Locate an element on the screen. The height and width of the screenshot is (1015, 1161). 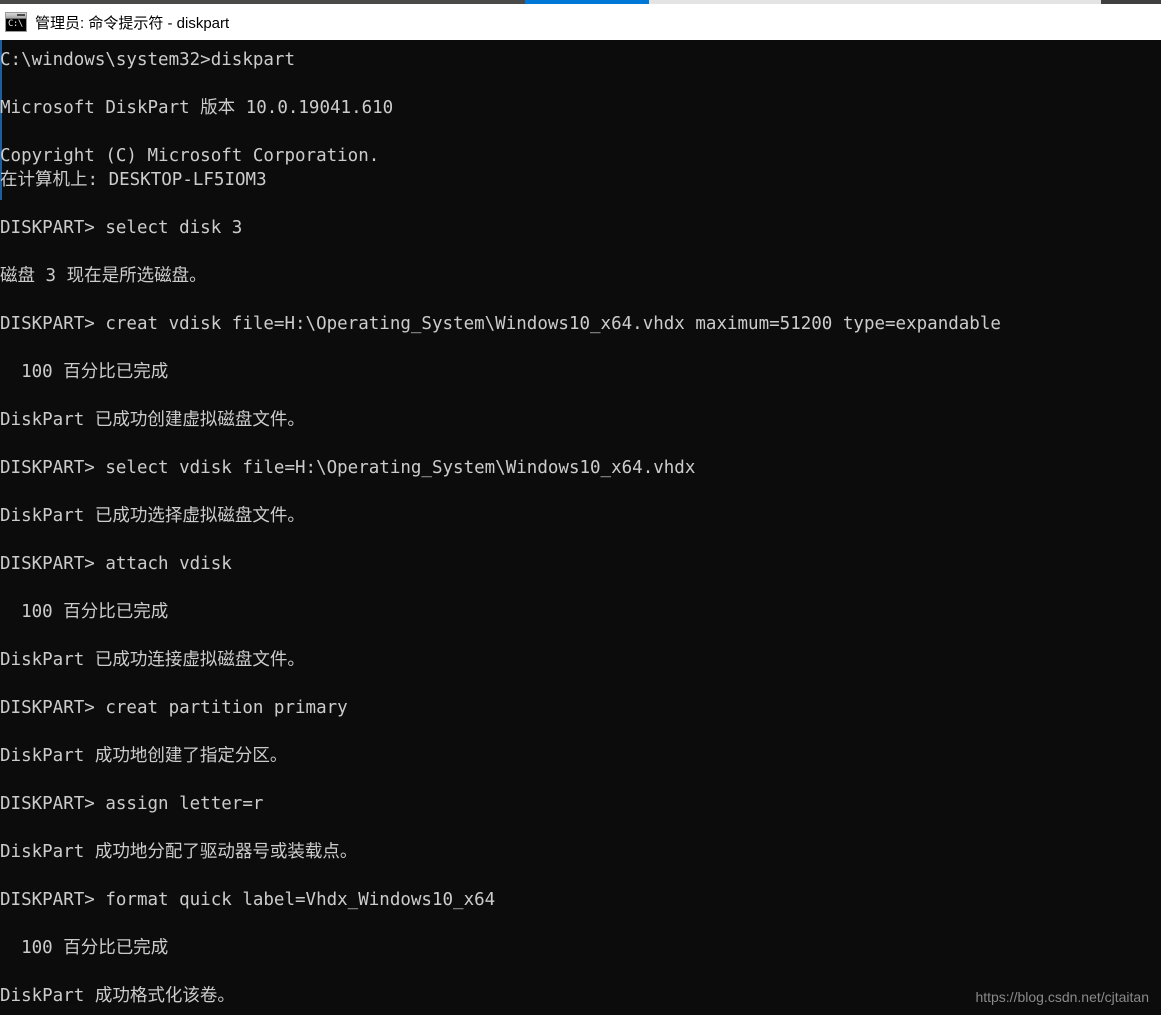
console-line: DISKPART> select disk 3 is located at coordinates (121, 228).